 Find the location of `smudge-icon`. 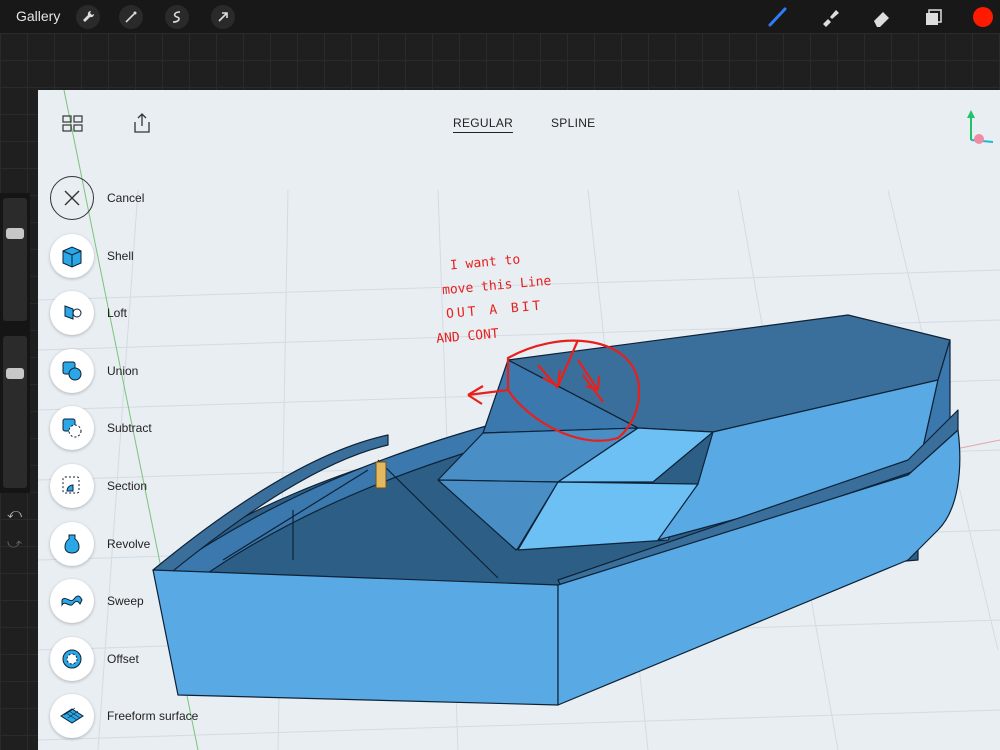

smudge-icon is located at coordinates (830, 17).